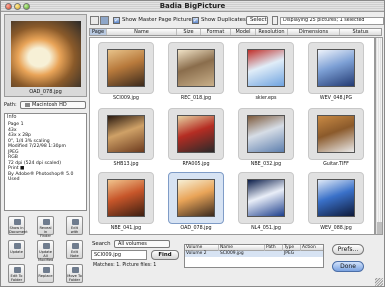 This screenshot has width=385, height=287. I want to click on thumbnail-item-selected: OAD_078.jpg, so click(196, 203).